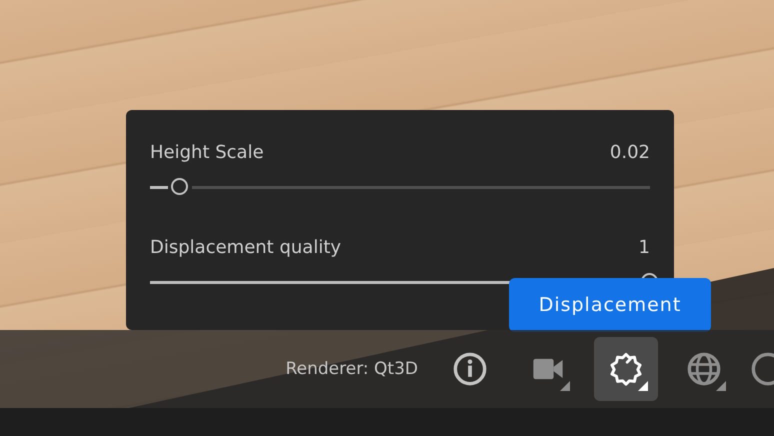  Describe the element at coordinates (610, 305) in the screenshot. I see `displacement-tooltip: Displacement` at that location.